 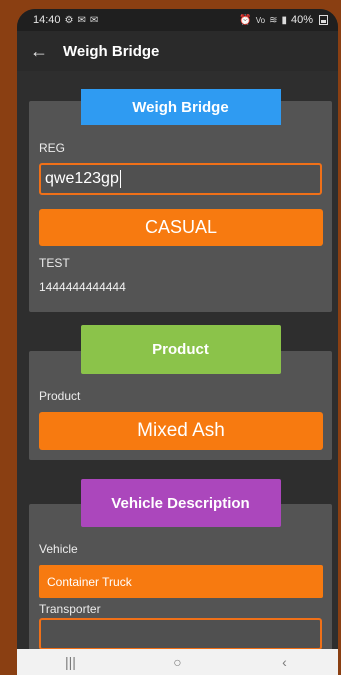 I want to click on battery-percent: 40%, so click(x=301, y=20).